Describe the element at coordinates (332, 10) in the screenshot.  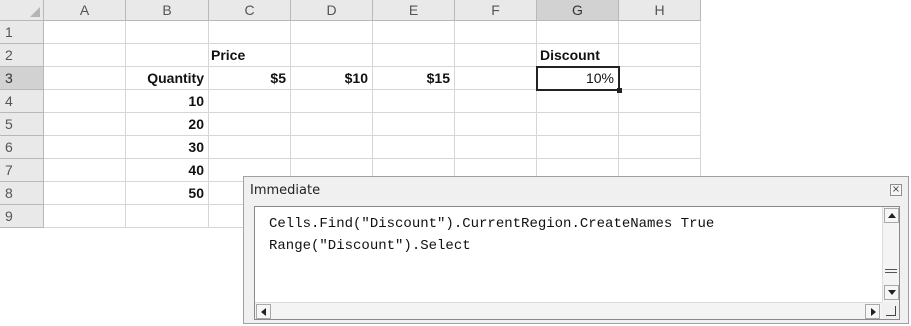
I see `column-header-d: D` at that location.